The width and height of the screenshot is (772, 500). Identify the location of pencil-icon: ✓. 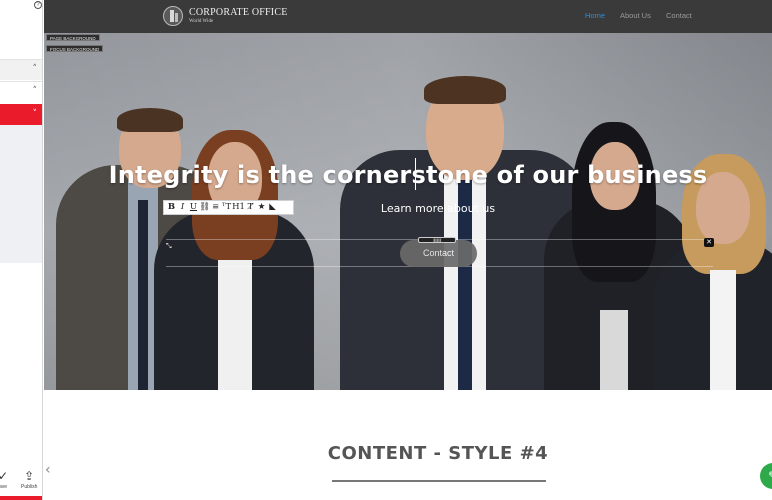
(4, 476).